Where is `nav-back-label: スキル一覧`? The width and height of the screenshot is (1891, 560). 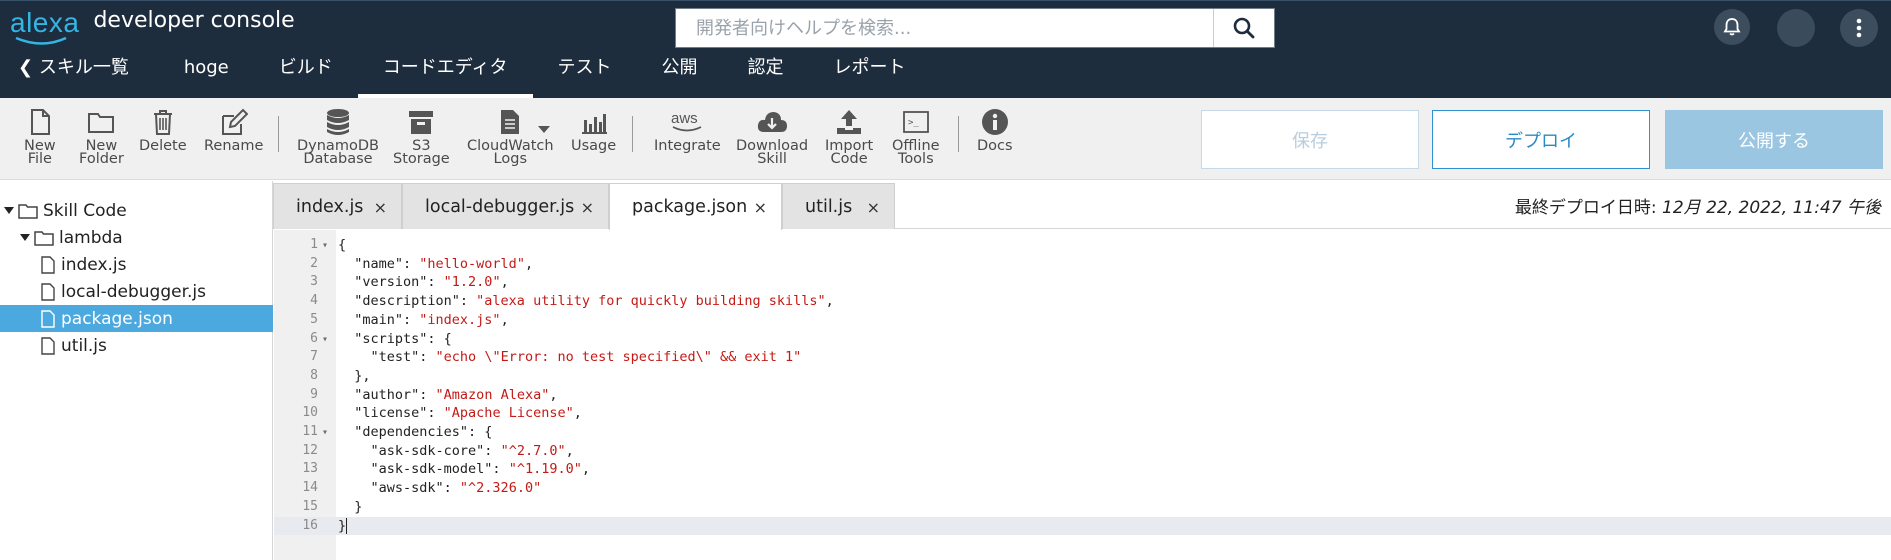
nav-back-label: スキル一覧 is located at coordinates (83, 67).